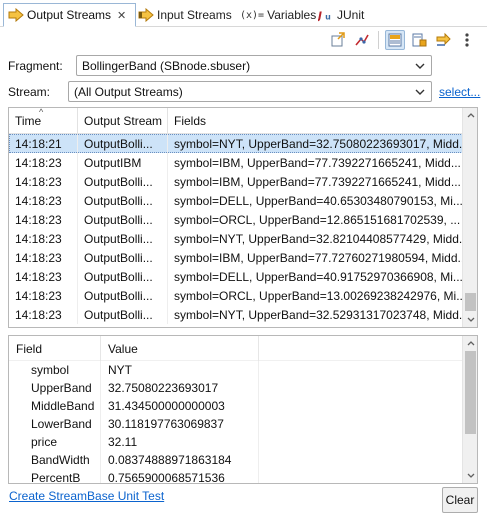 This screenshot has width=487, height=521. I want to click on details-scrollbar, so click(469, 409).